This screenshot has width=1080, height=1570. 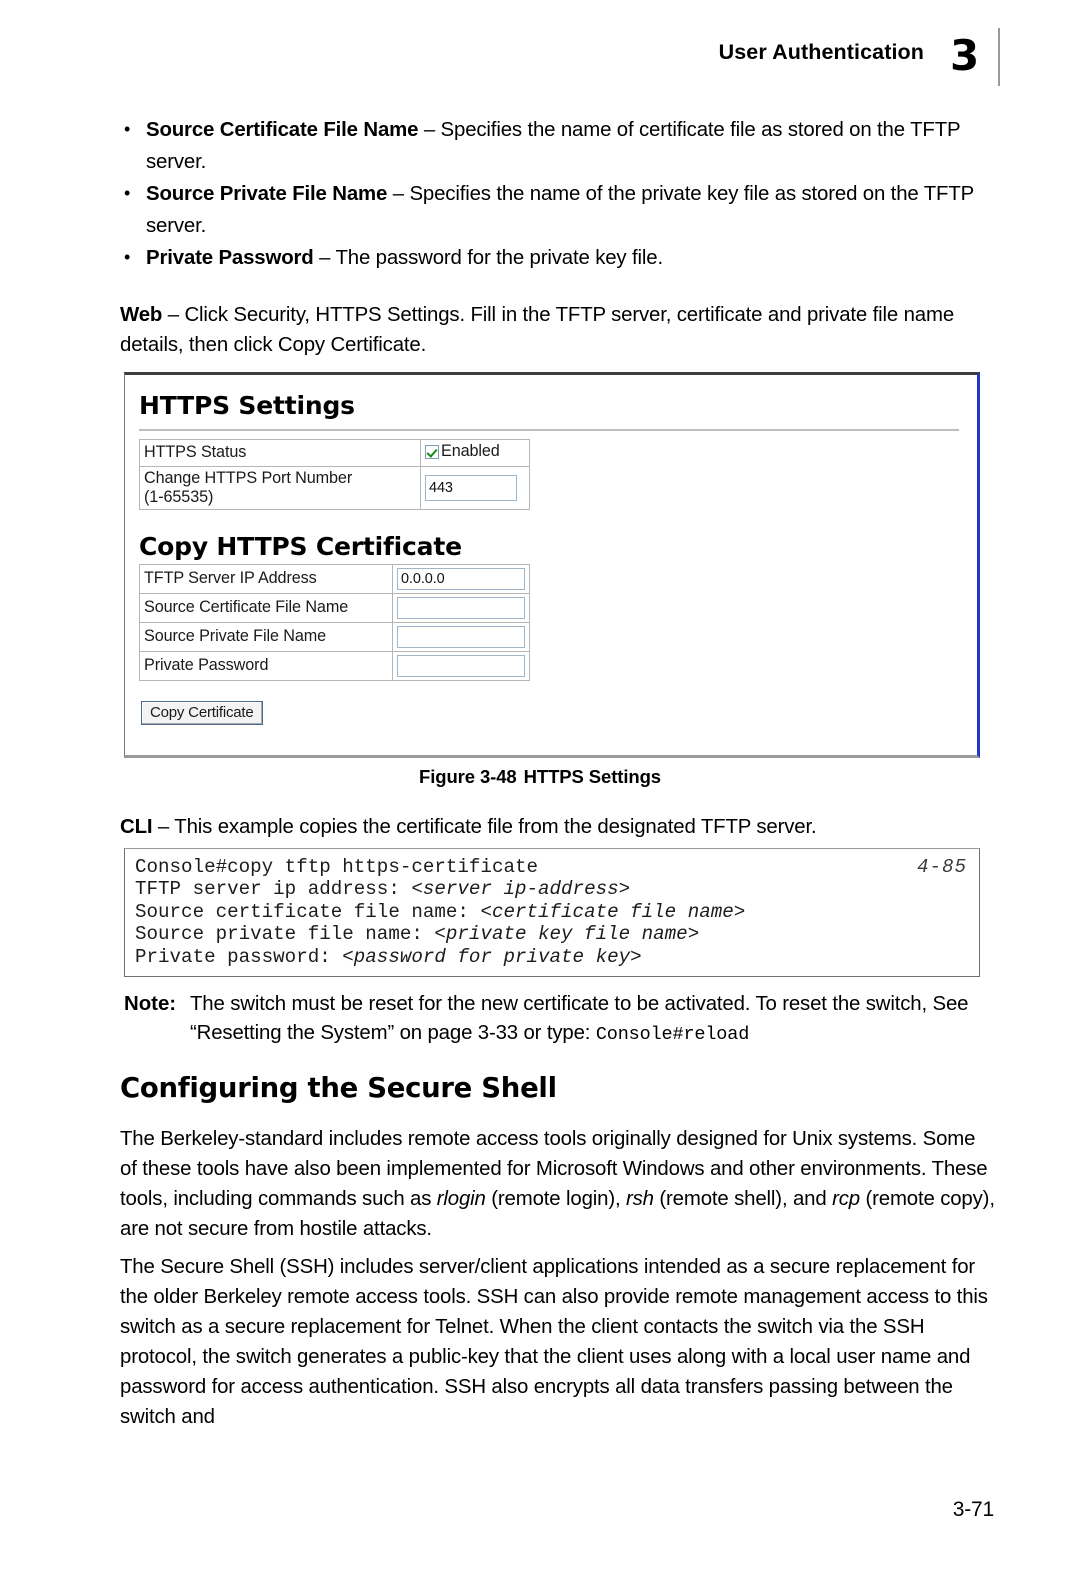 What do you see at coordinates (179, 496) in the screenshot?
I see `https-port-label-line2: (1-65535)` at bounding box center [179, 496].